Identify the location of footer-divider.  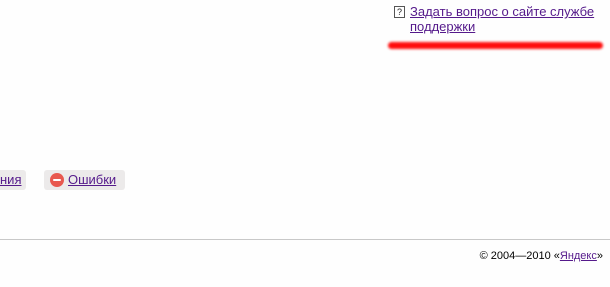
(305, 239).